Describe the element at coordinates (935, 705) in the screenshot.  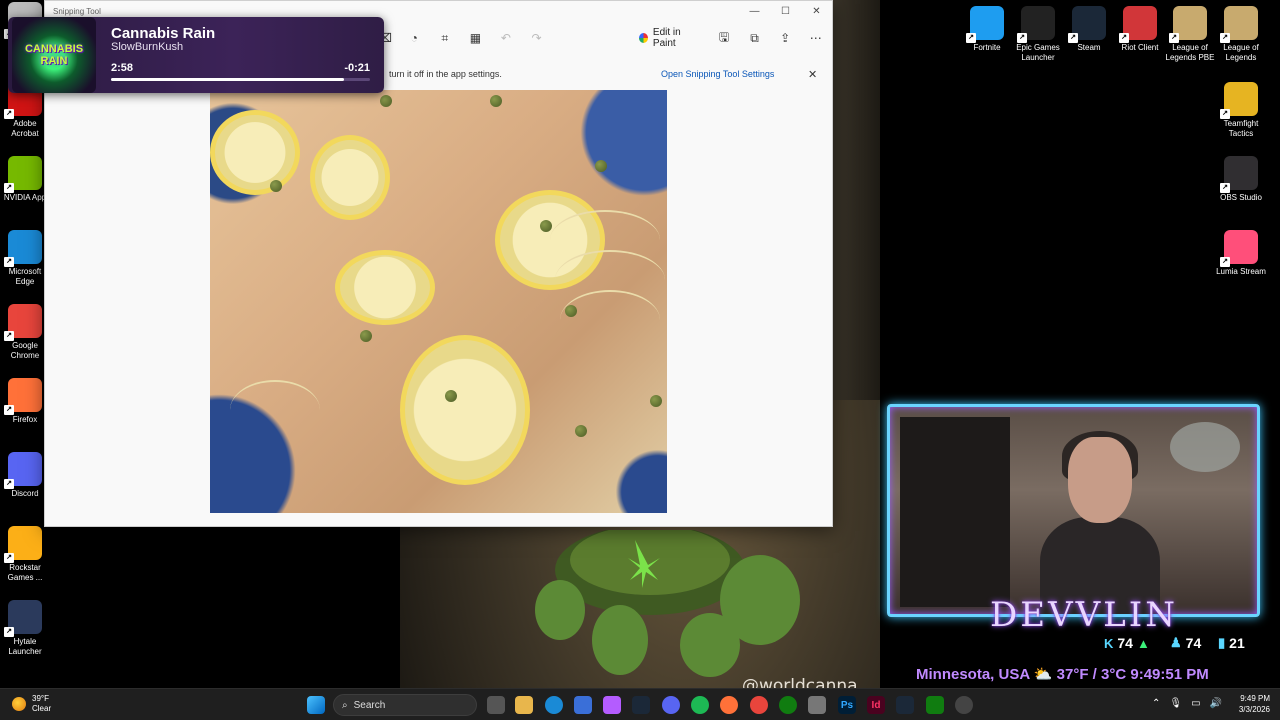
I see `xbox-app-icon` at that location.